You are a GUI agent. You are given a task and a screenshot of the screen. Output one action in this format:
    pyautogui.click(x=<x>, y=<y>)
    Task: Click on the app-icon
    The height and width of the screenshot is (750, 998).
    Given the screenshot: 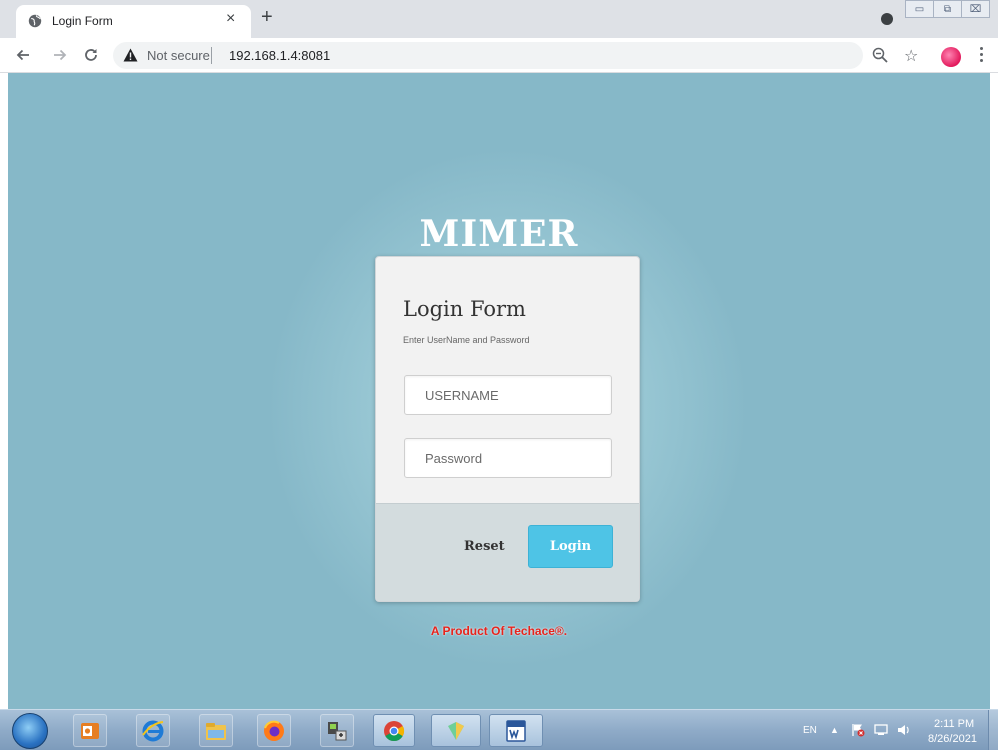 What is the action you would take?
    pyautogui.click(x=456, y=730)
    